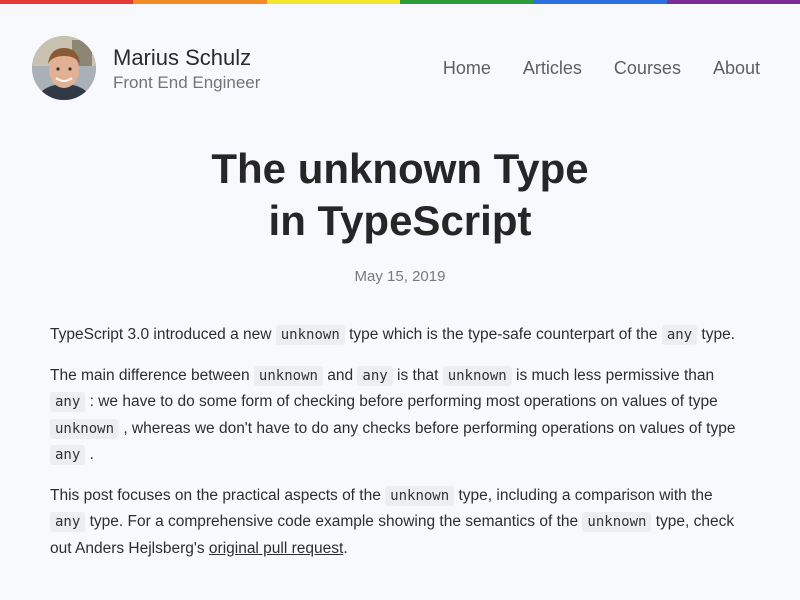  What do you see at coordinates (163, 334) in the screenshot?
I see `text: TypeScript 3.0 introduced a new` at bounding box center [163, 334].